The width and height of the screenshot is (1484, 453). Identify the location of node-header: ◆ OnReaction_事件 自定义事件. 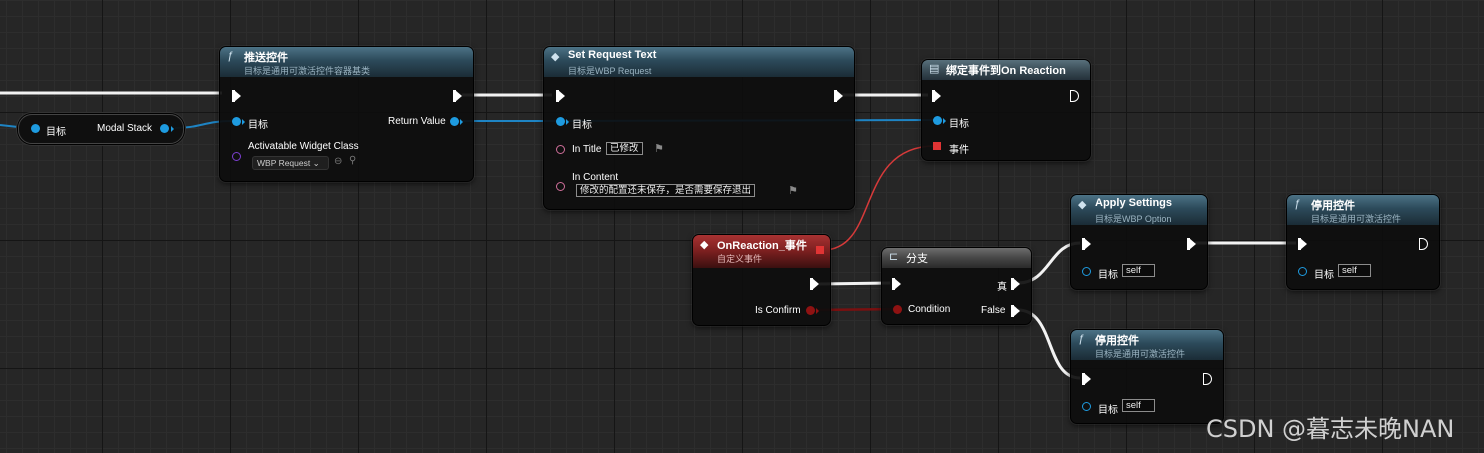
(761, 251).